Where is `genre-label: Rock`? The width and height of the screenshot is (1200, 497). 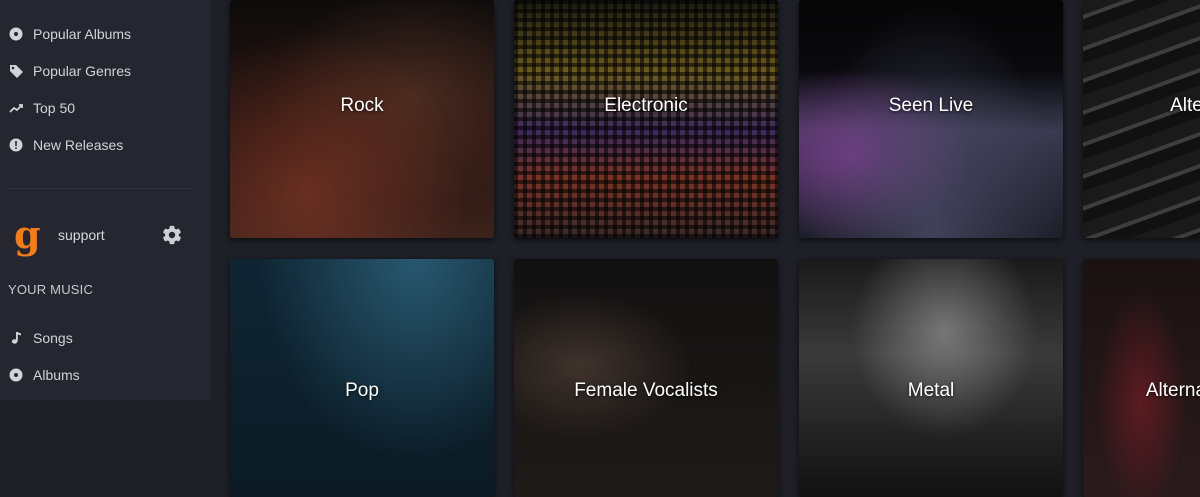 genre-label: Rock is located at coordinates (362, 105).